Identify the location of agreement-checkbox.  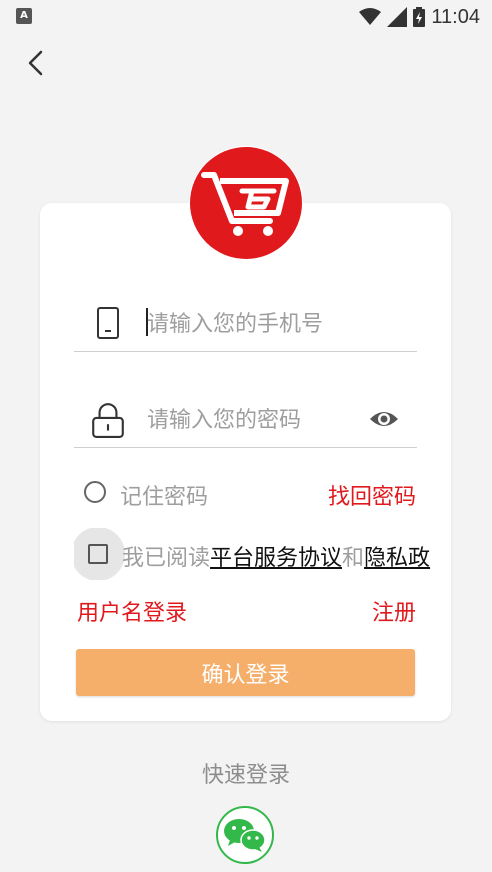
(98, 554).